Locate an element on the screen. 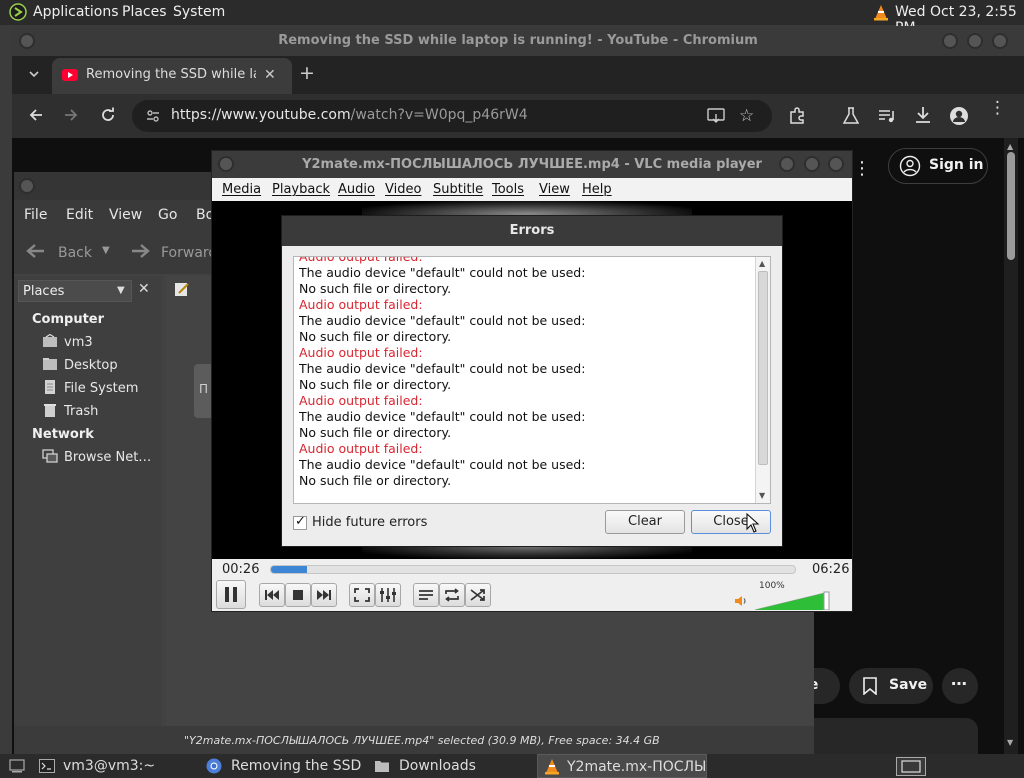 The height and width of the screenshot is (778, 1024). back-label: Back is located at coordinates (75, 253).